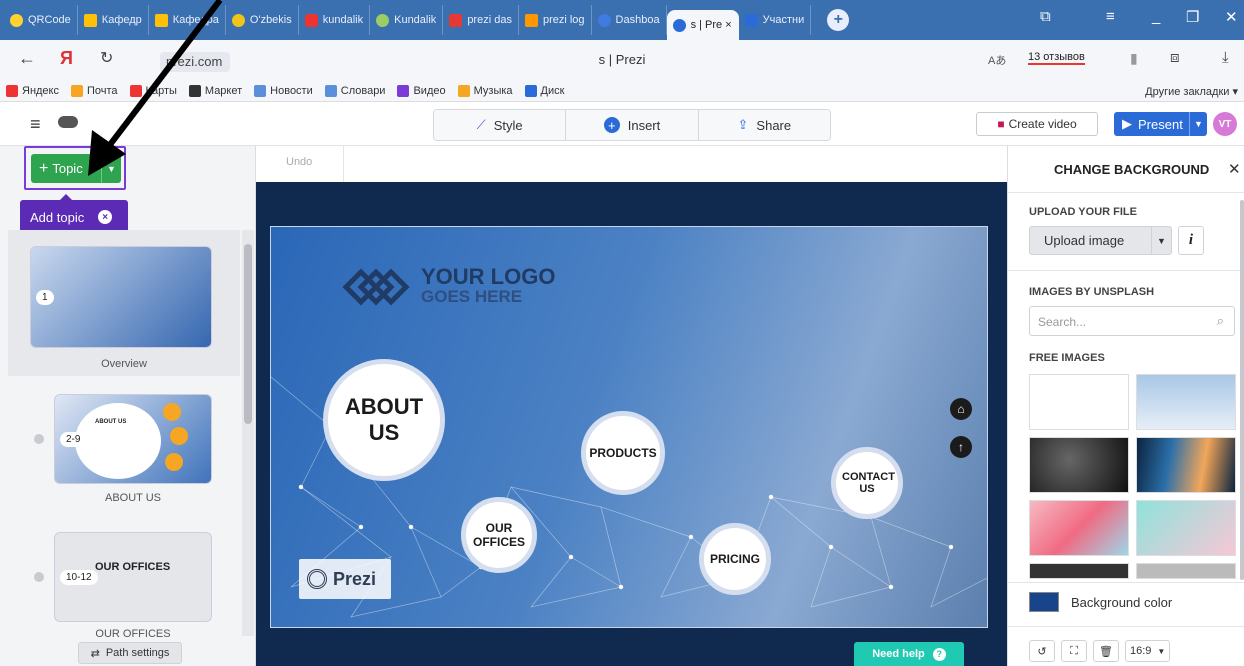 The image size is (1244, 666). I want to click on collections-icon: ⧈, so click(1175, 57).